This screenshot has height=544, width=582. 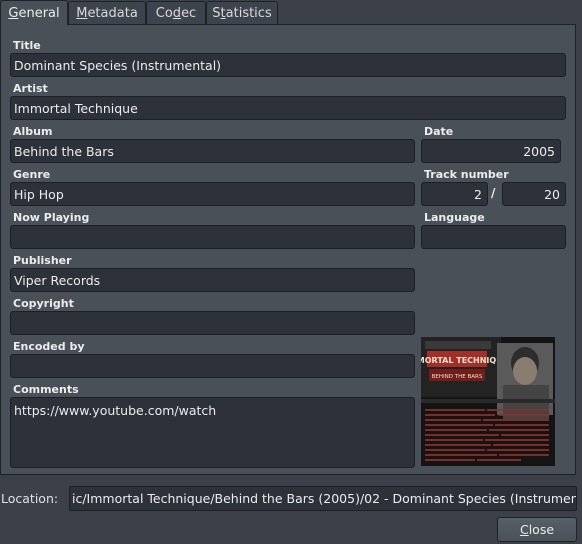 What do you see at coordinates (212, 432) in the screenshot?
I see `comments-field: https://www.youtube.com/watch` at bounding box center [212, 432].